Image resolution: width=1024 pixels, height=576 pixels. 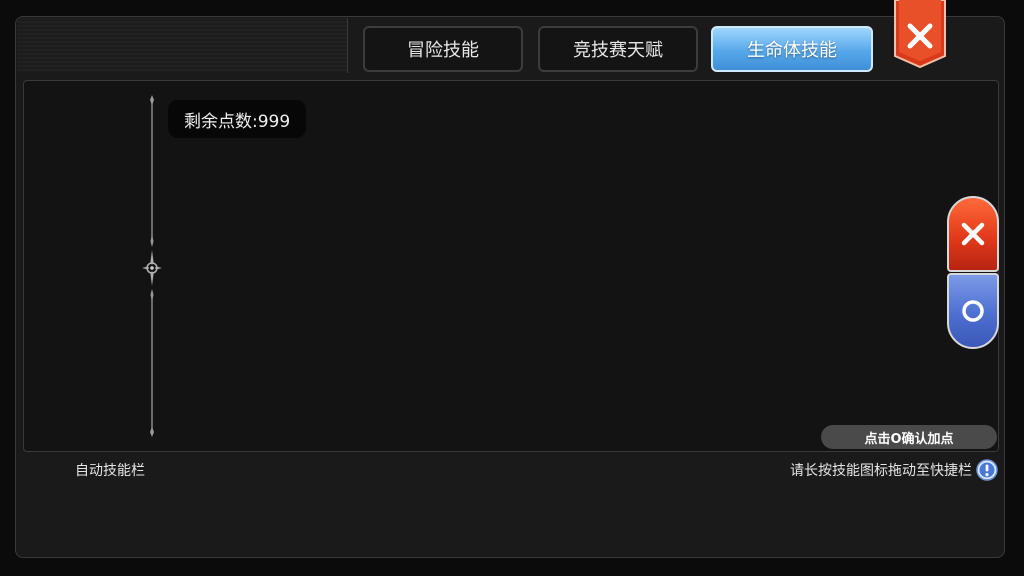 I want to click on cancel-button, so click(x=973, y=234).